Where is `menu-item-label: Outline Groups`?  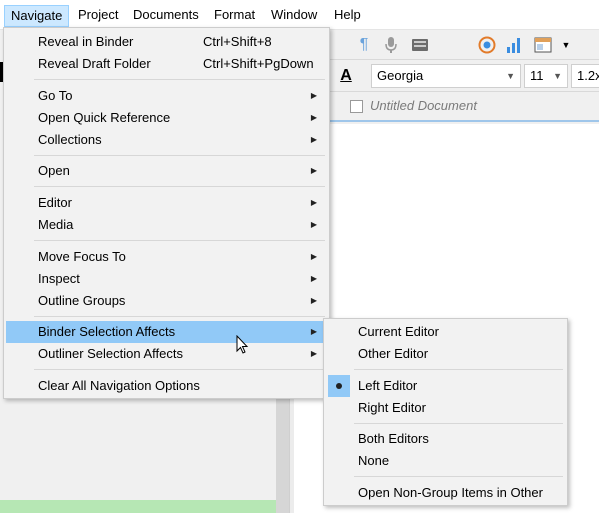
menu-item-label: Outline Groups is located at coordinates (82, 300).